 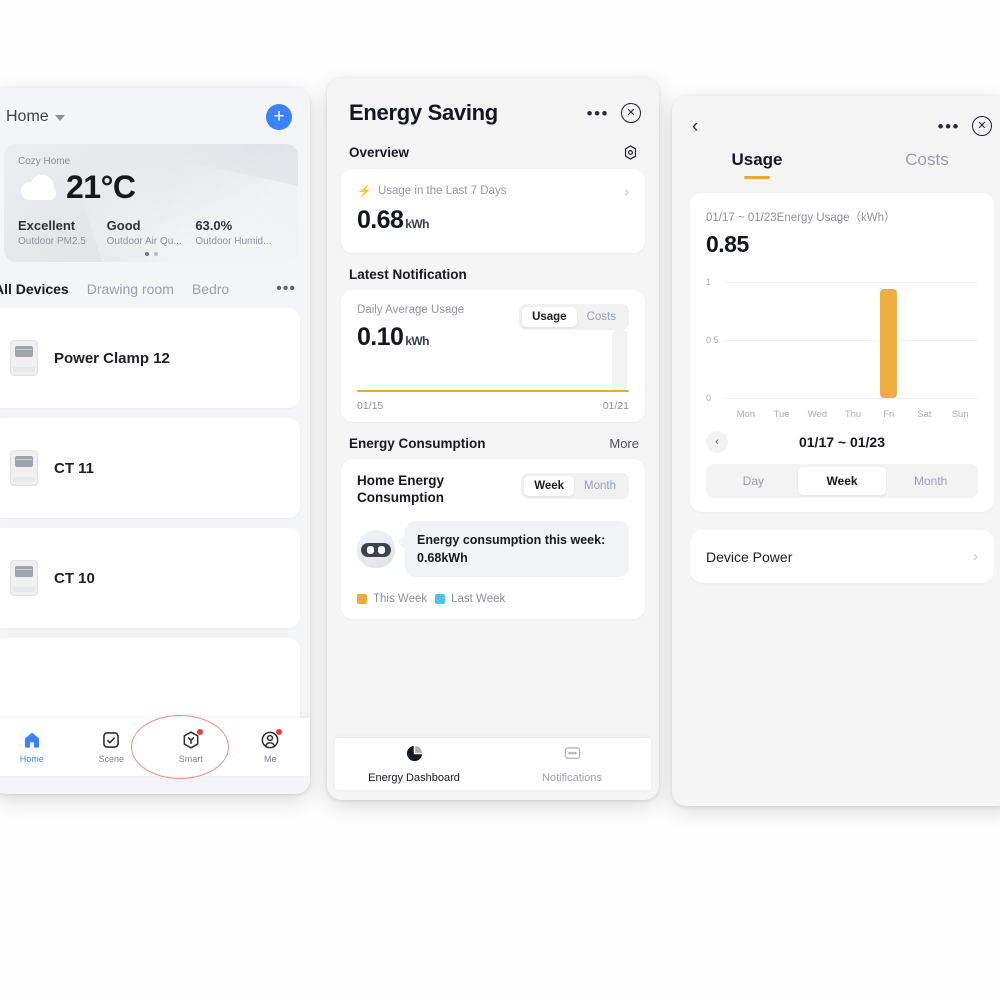 What do you see at coordinates (493, 356) in the screenshot?
I see `latest-notification-card: Daily Average Usage 0.10kWh Usage Costs` at bounding box center [493, 356].